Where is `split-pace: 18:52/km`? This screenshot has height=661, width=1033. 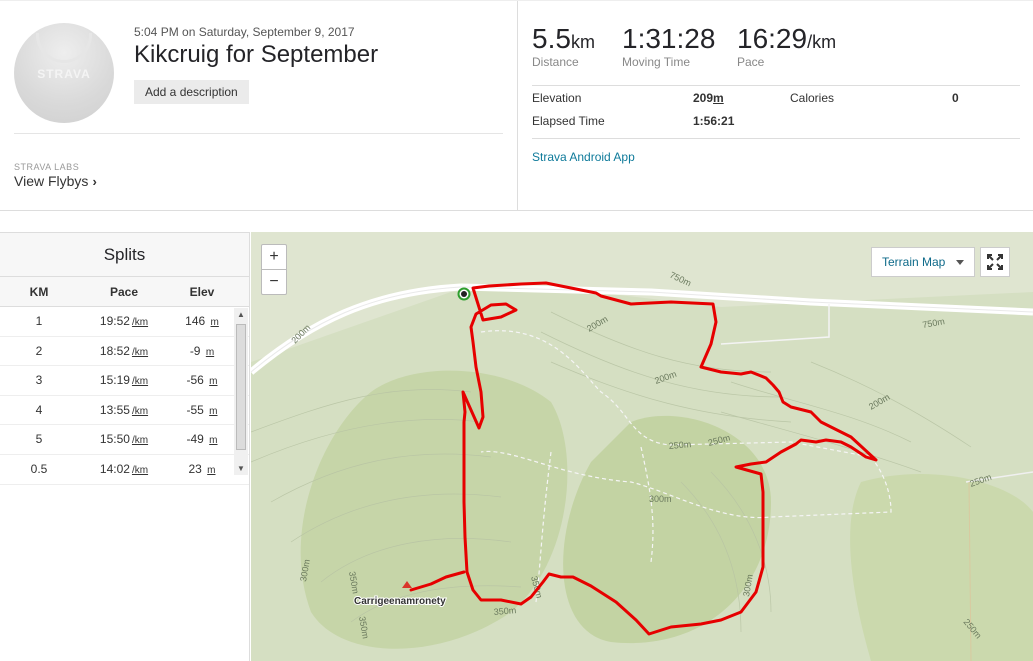
split-pace: 18:52/km is located at coordinates (124, 350).